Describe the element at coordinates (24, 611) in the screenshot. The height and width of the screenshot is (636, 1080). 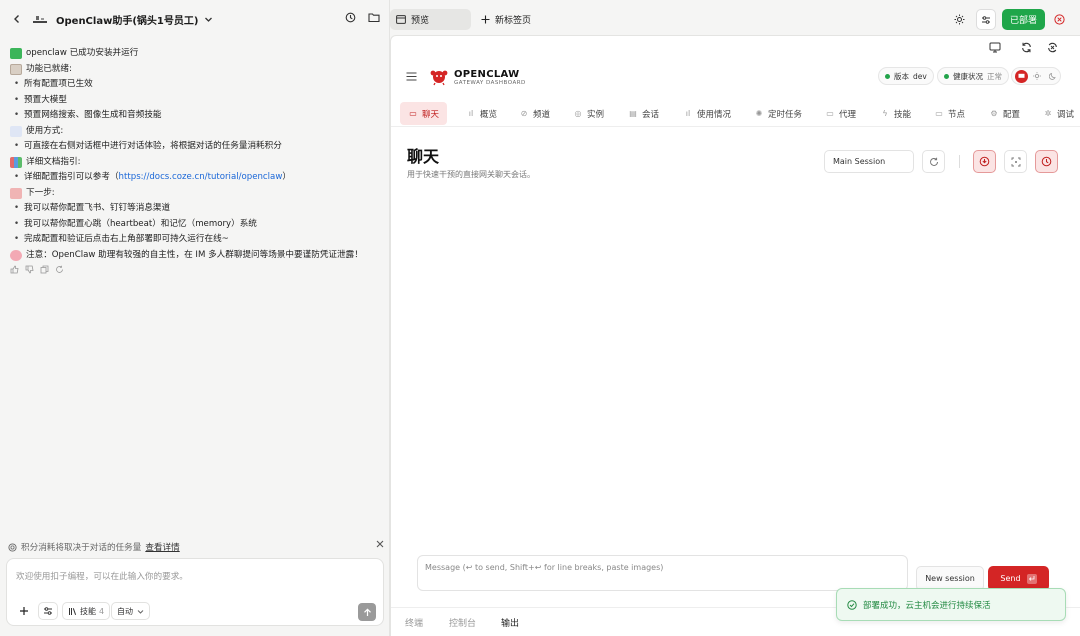
I see `plus-button` at that location.